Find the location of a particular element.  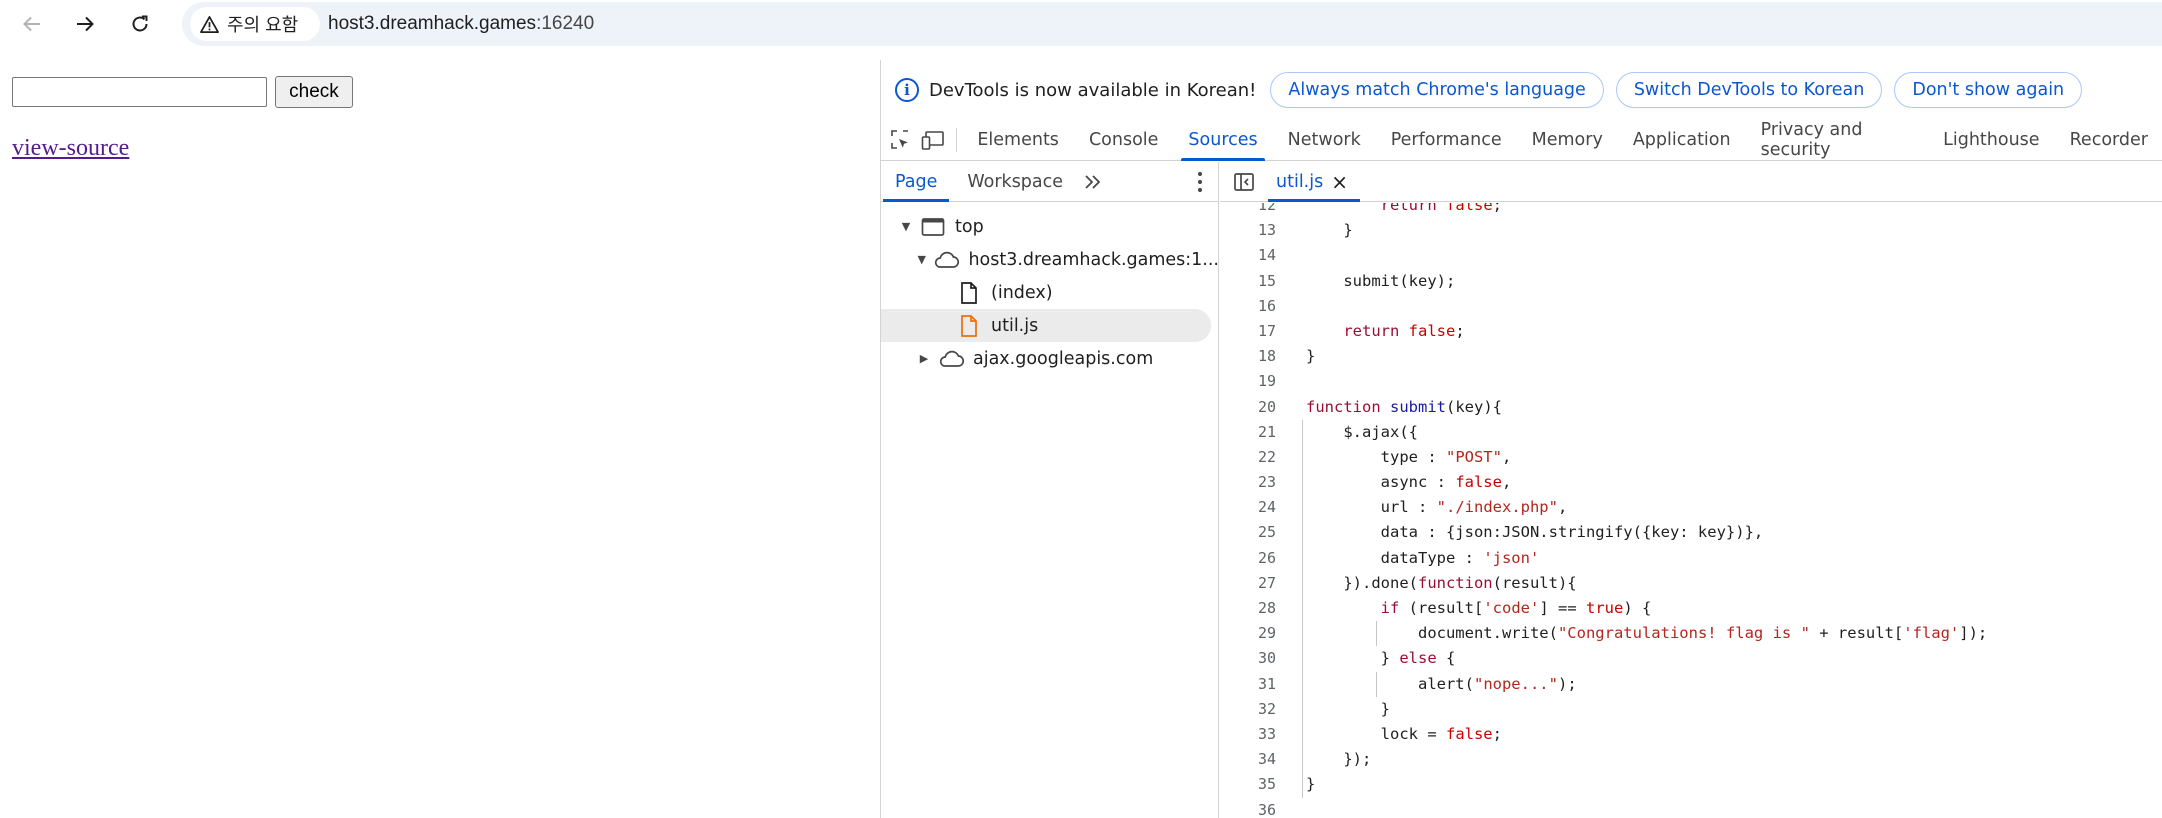

tab-memory: Memory is located at coordinates (1567, 140).